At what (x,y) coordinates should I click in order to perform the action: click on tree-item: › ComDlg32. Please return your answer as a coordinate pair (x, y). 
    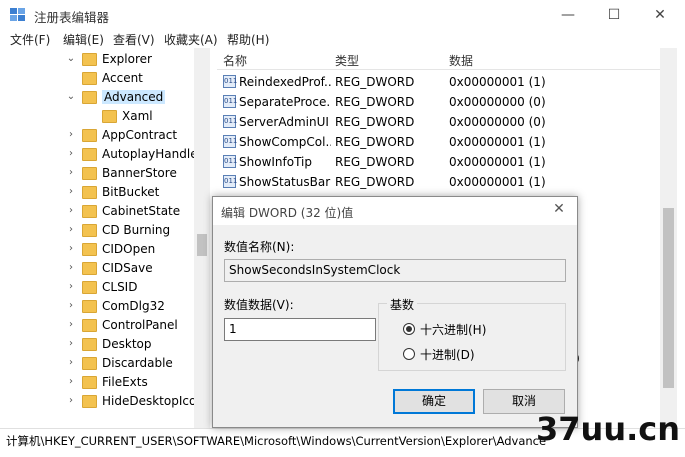
    Looking at the image, I should click on (104, 307).